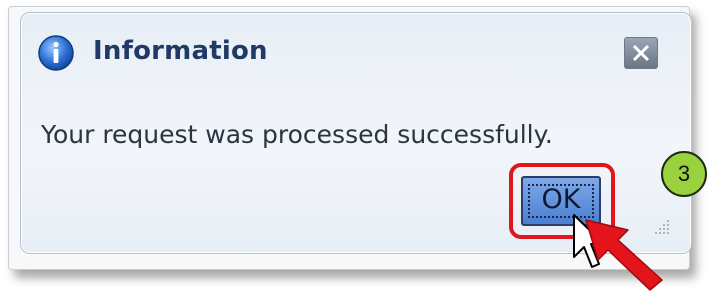 The image size is (711, 295). Describe the element at coordinates (624, 255) in the screenshot. I see `red-arrow-icon` at that location.